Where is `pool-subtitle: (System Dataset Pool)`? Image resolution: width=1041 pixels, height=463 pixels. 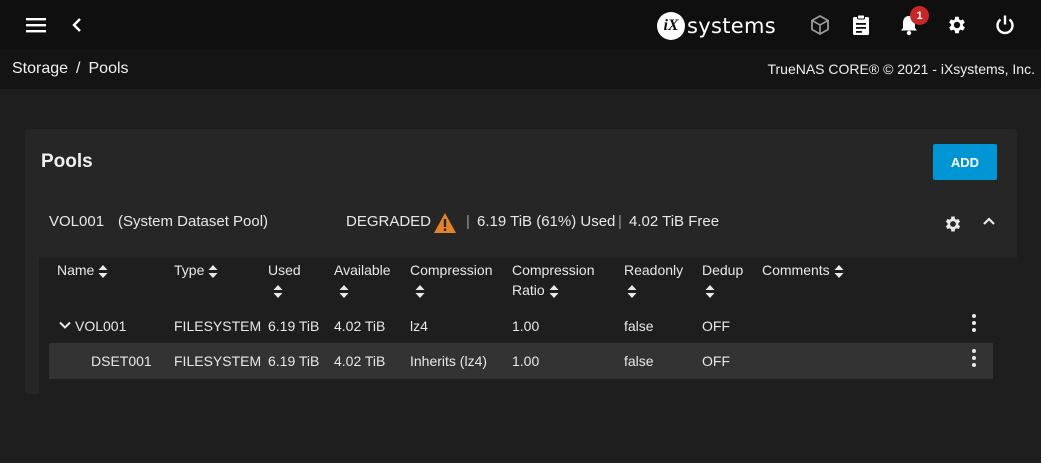
pool-subtitle: (System Dataset Pool) is located at coordinates (193, 221).